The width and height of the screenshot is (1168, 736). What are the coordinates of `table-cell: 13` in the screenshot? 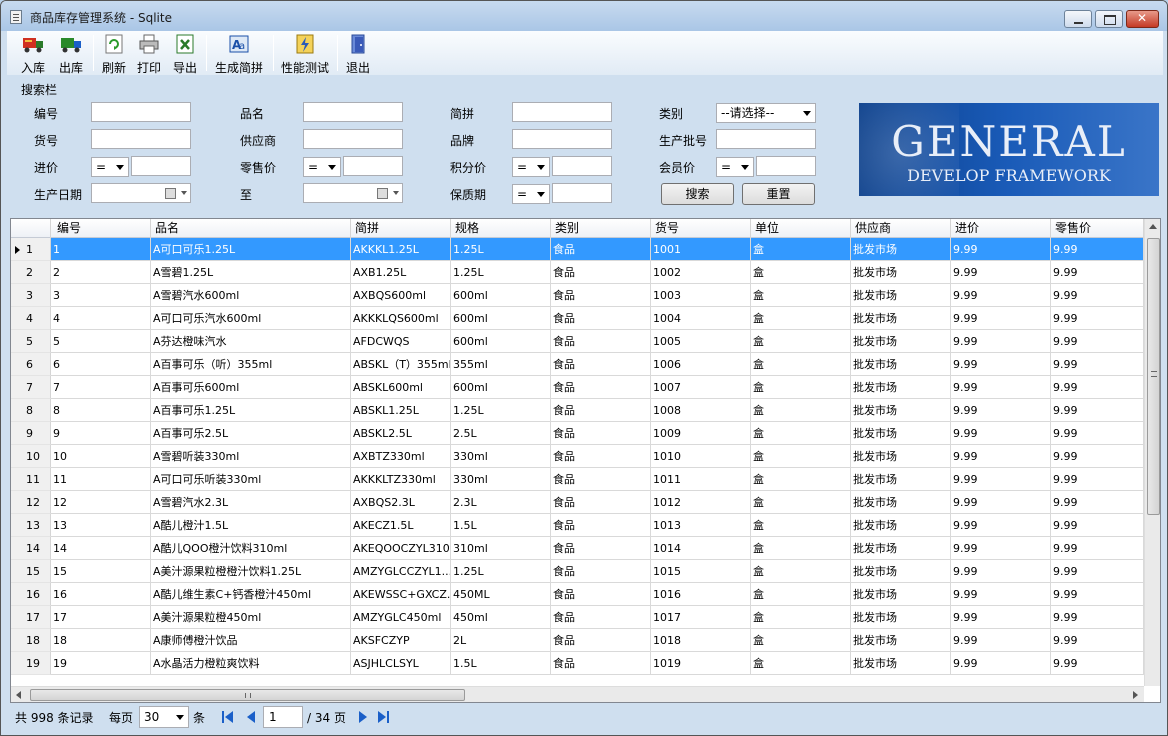 It's located at (101, 525).